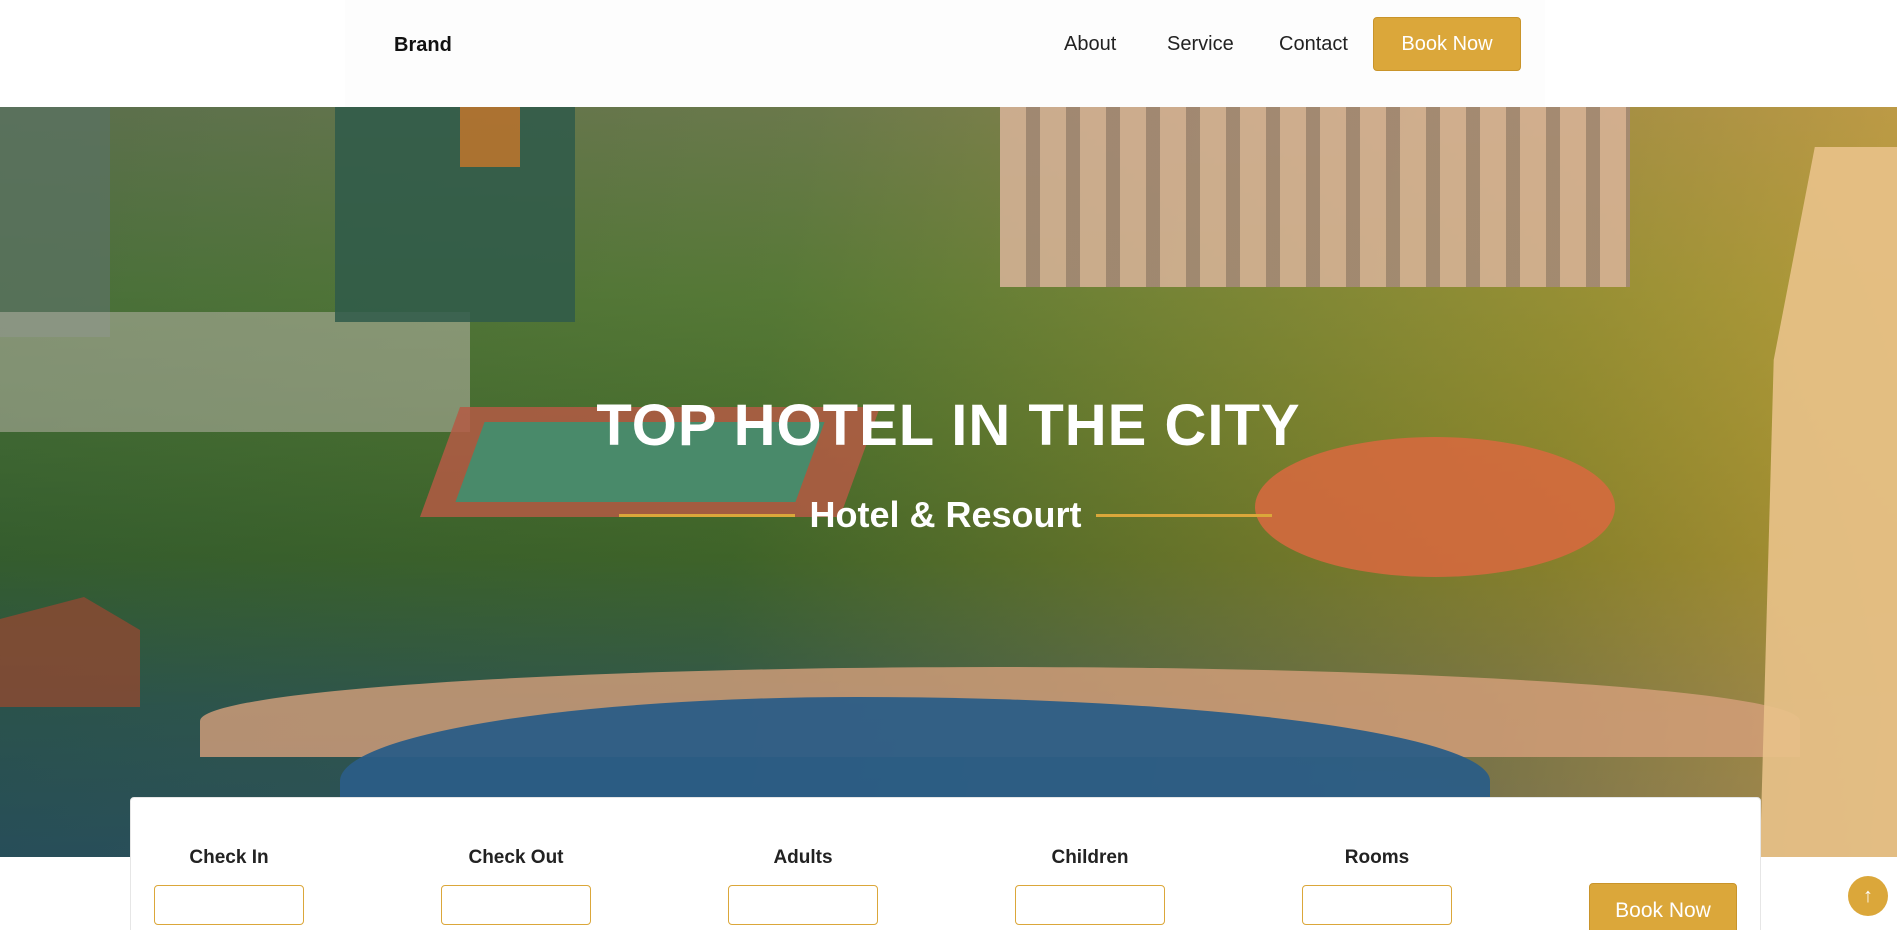 The width and height of the screenshot is (1897, 930). What do you see at coordinates (1828, 502) in the screenshot?
I see `hero-building-right` at bounding box center [1828, 502].